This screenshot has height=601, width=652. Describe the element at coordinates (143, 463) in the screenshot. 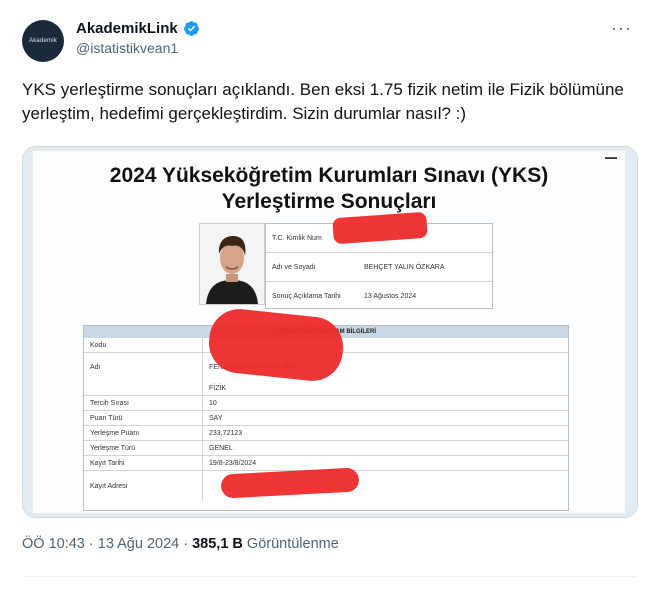

I see `row-key: Kayıt Tarihi` at that location.